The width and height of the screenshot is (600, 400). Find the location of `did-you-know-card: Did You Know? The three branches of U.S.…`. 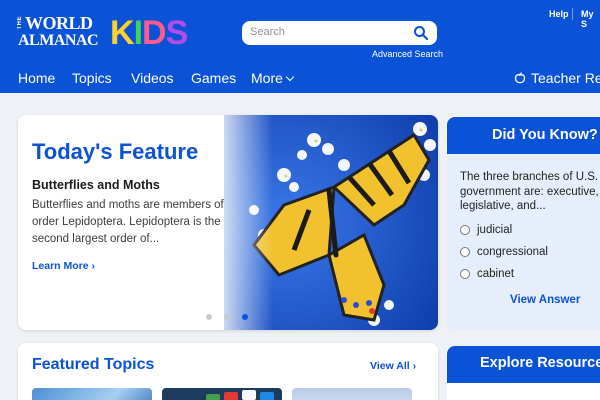

did-you-know-card: Did You Know? The three branches of U.S.… is located at coordinates (523, 223).